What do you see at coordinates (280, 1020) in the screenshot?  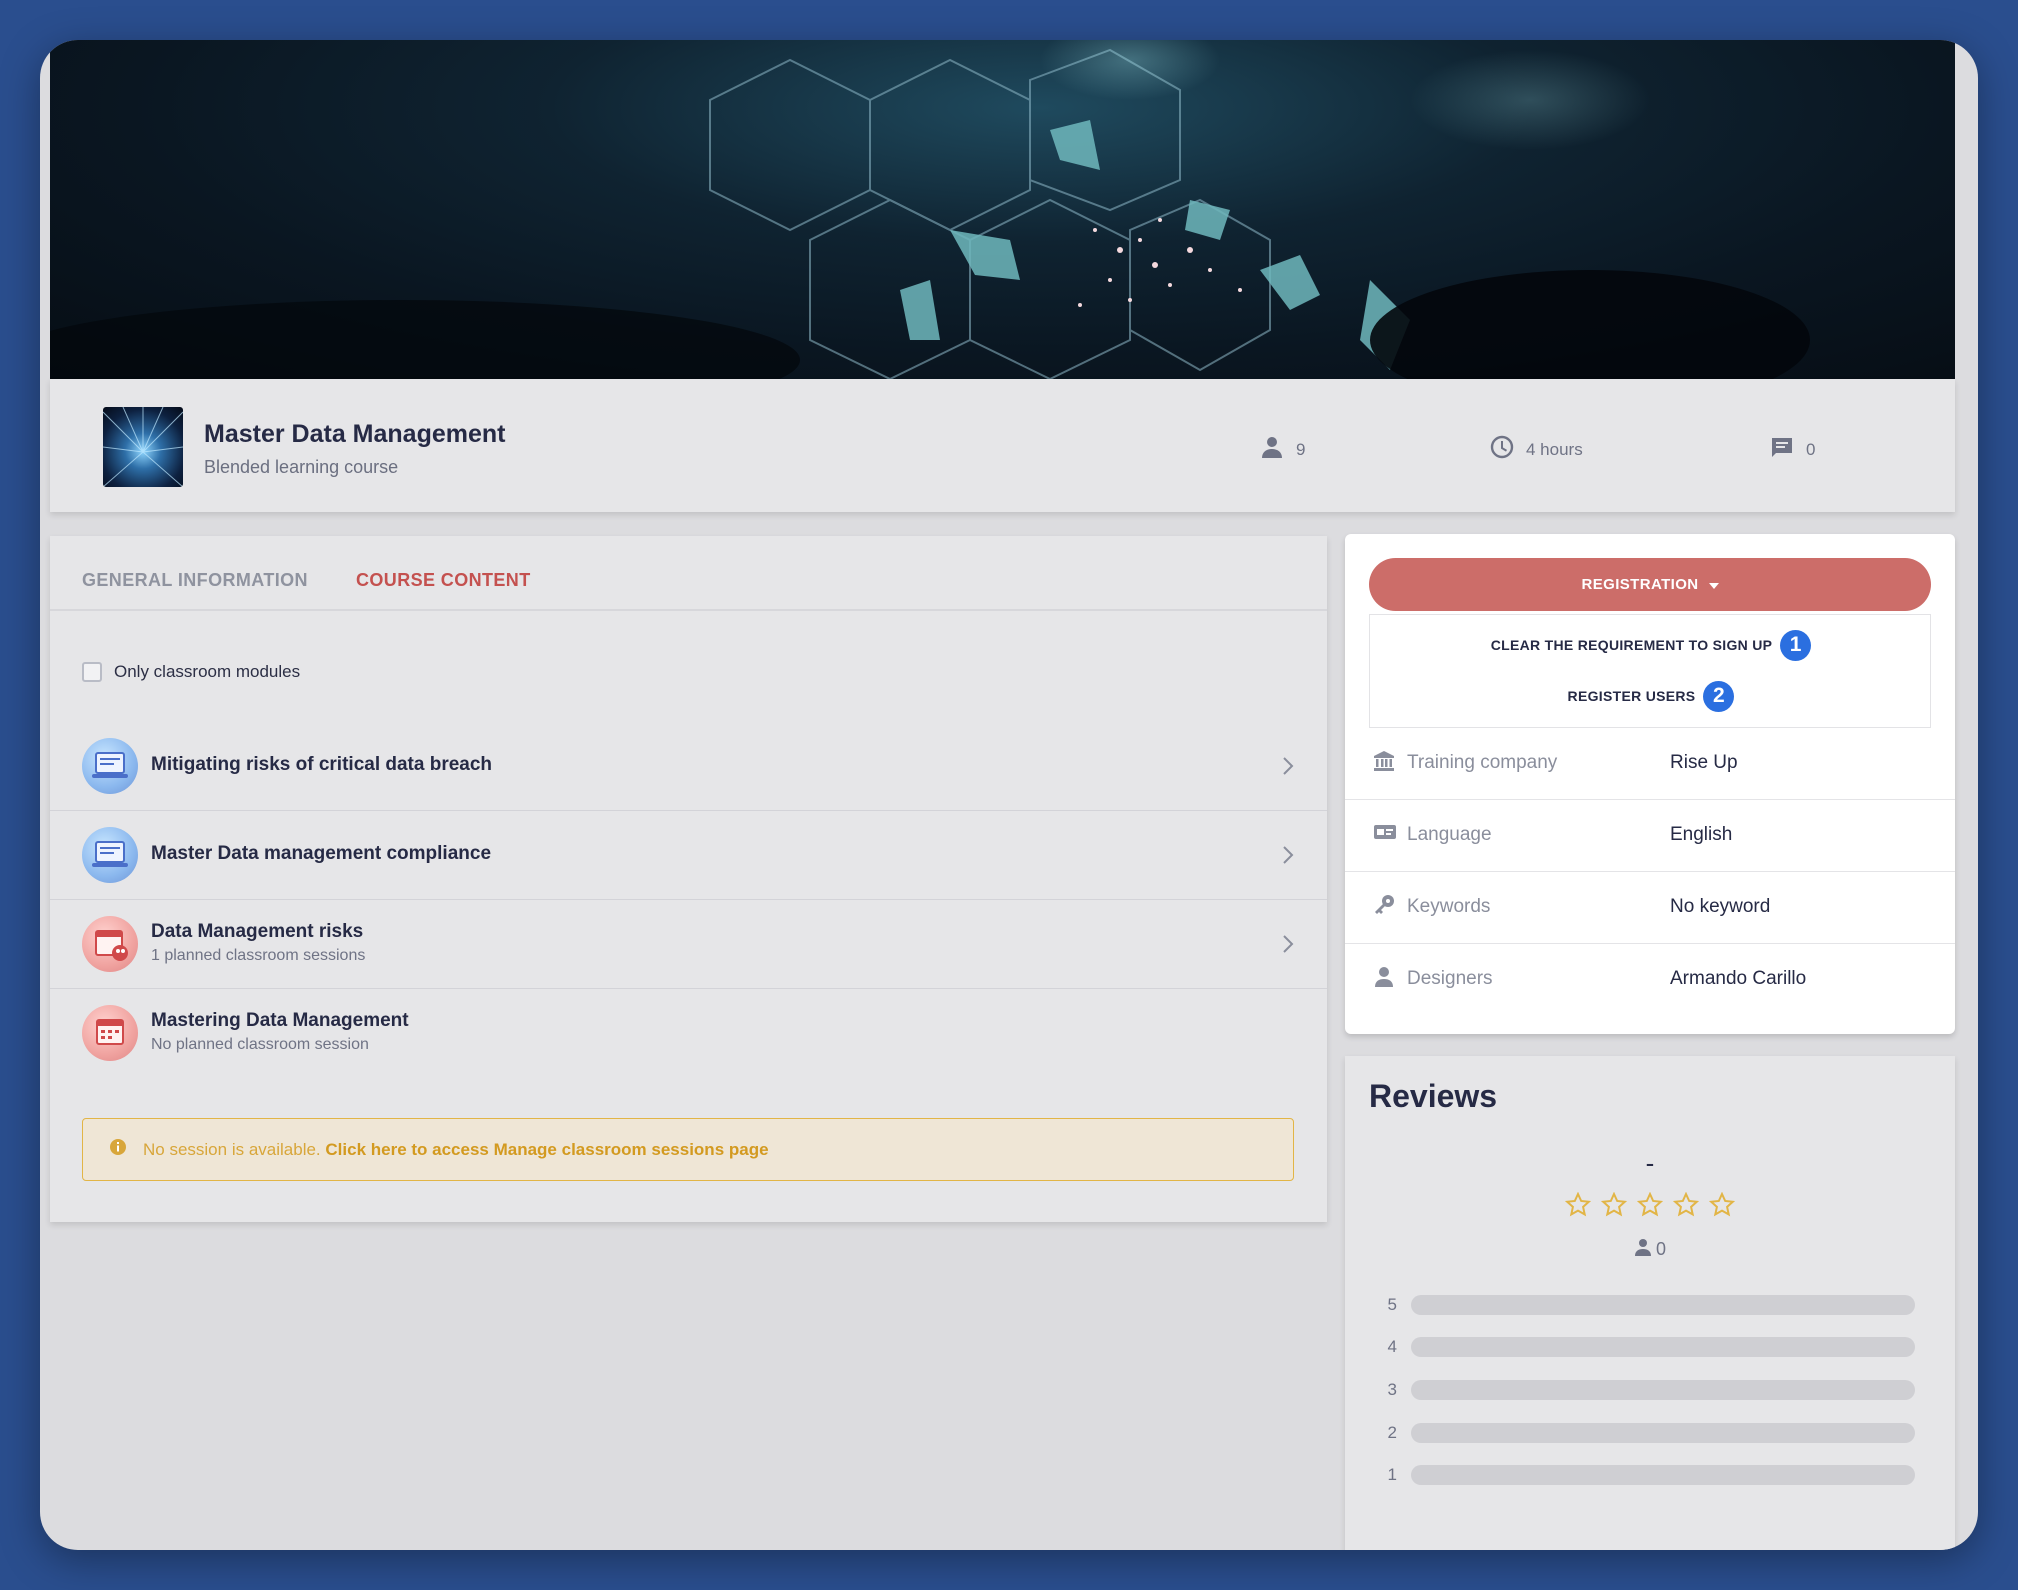 I see `module-title: Mastering Data Management` at bounding box center [280, 1020].